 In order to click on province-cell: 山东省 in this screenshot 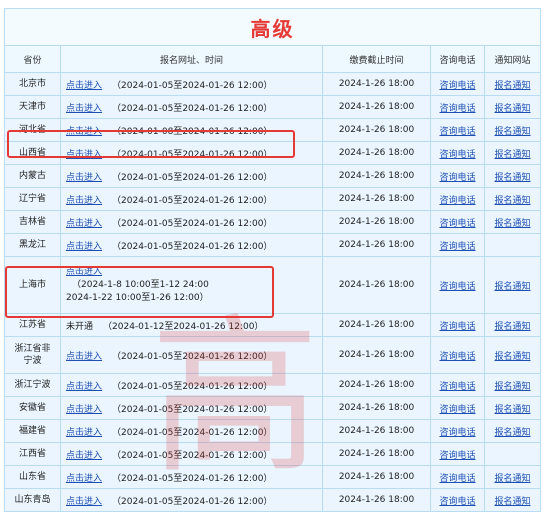, I will do `click(32, 477)`.